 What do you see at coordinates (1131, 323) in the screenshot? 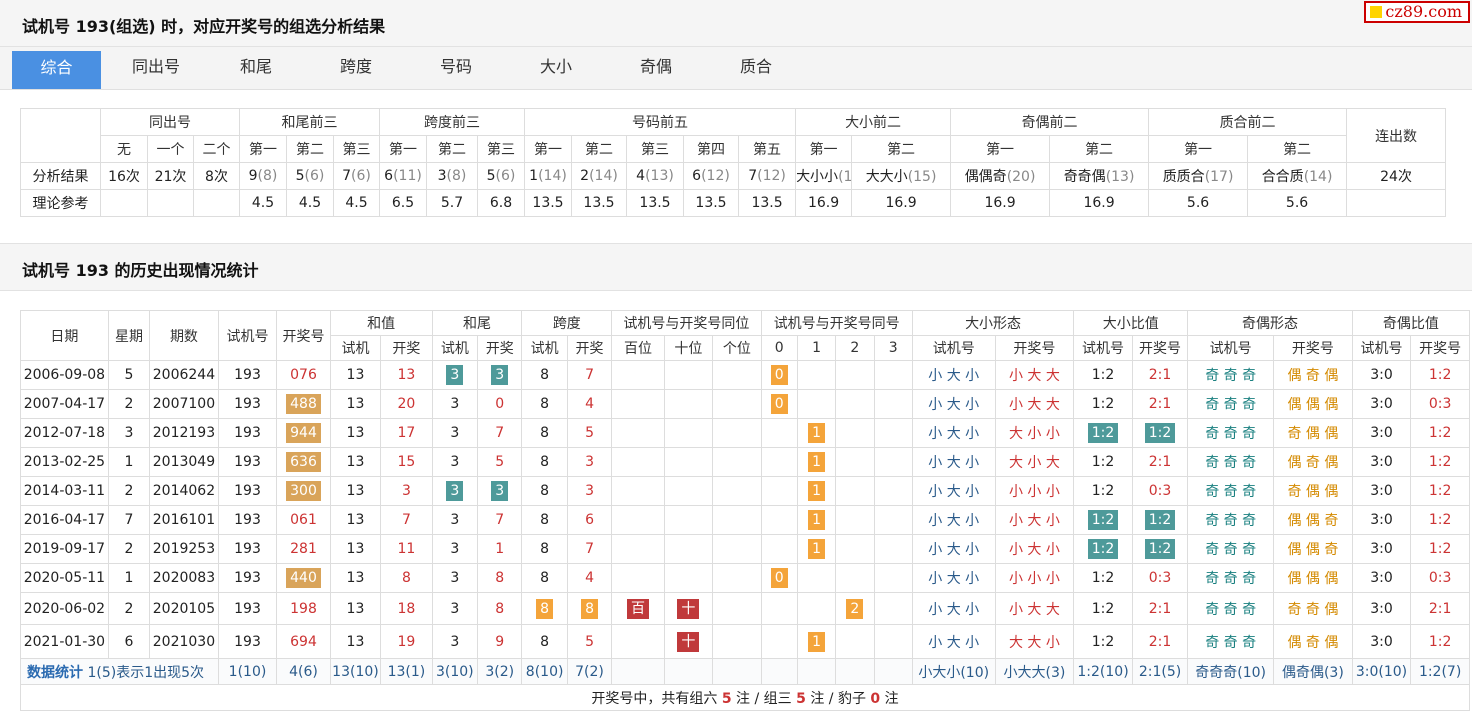
I see `t2-group-header: 大小比值` at bounding box center [1131, 323].